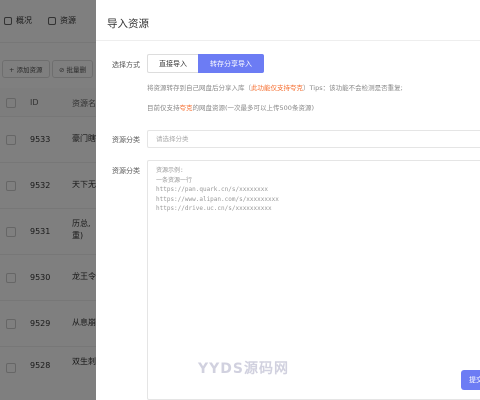  Describe the element at coordinates (126, 171) in the screenshot. I see `resource-label: 资源分类` at that location.